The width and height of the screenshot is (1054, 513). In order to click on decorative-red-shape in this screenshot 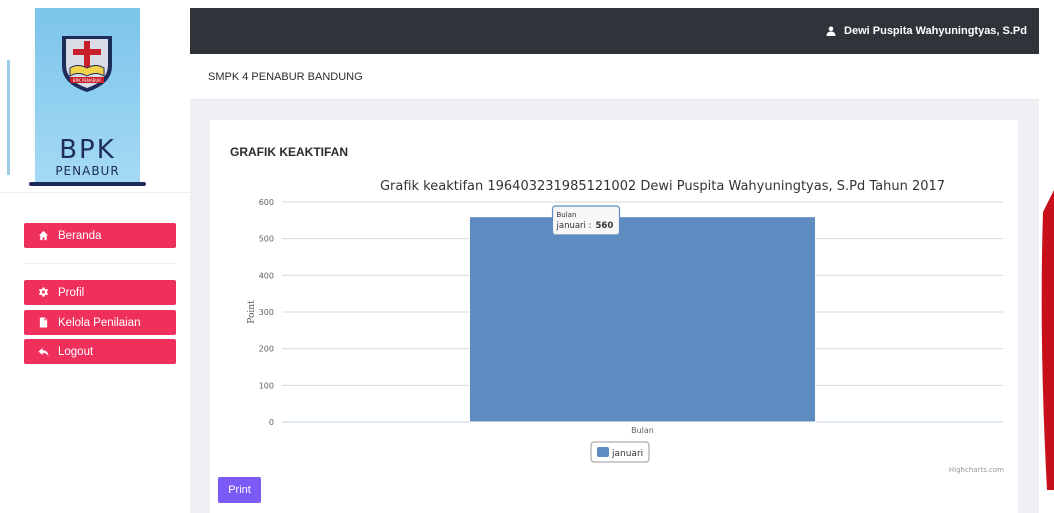, I will do `click(1047, 340)`.